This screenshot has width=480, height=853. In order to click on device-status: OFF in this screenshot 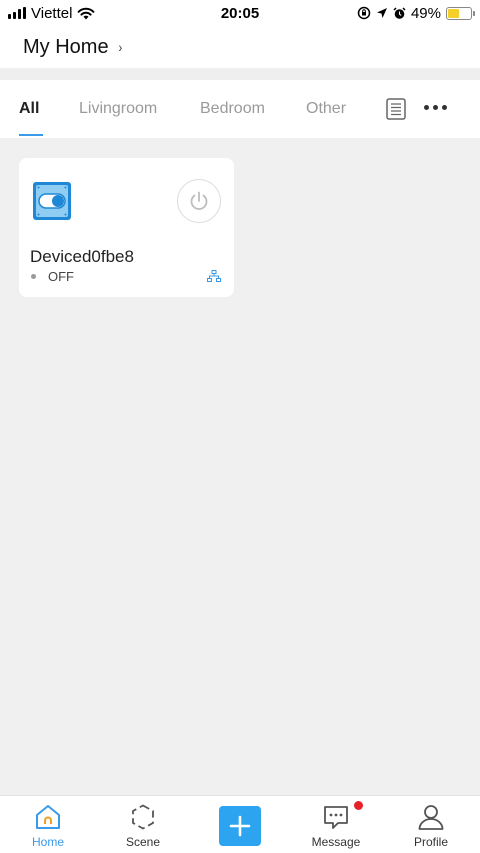, I will do `click(52, 276)`.